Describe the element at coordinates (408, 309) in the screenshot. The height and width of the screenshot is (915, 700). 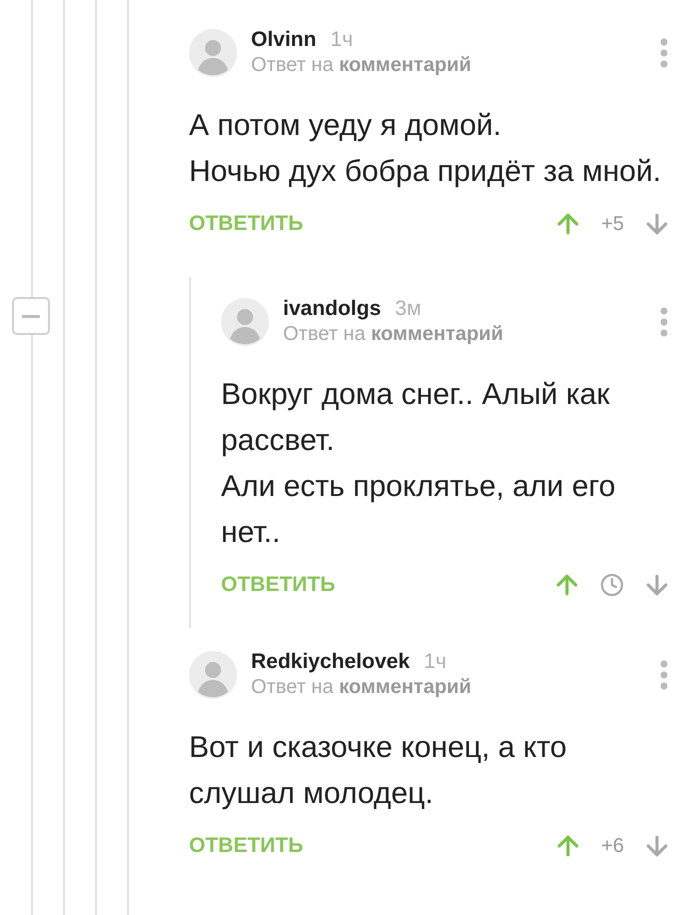
I see `comment-time: 3м` at that location.